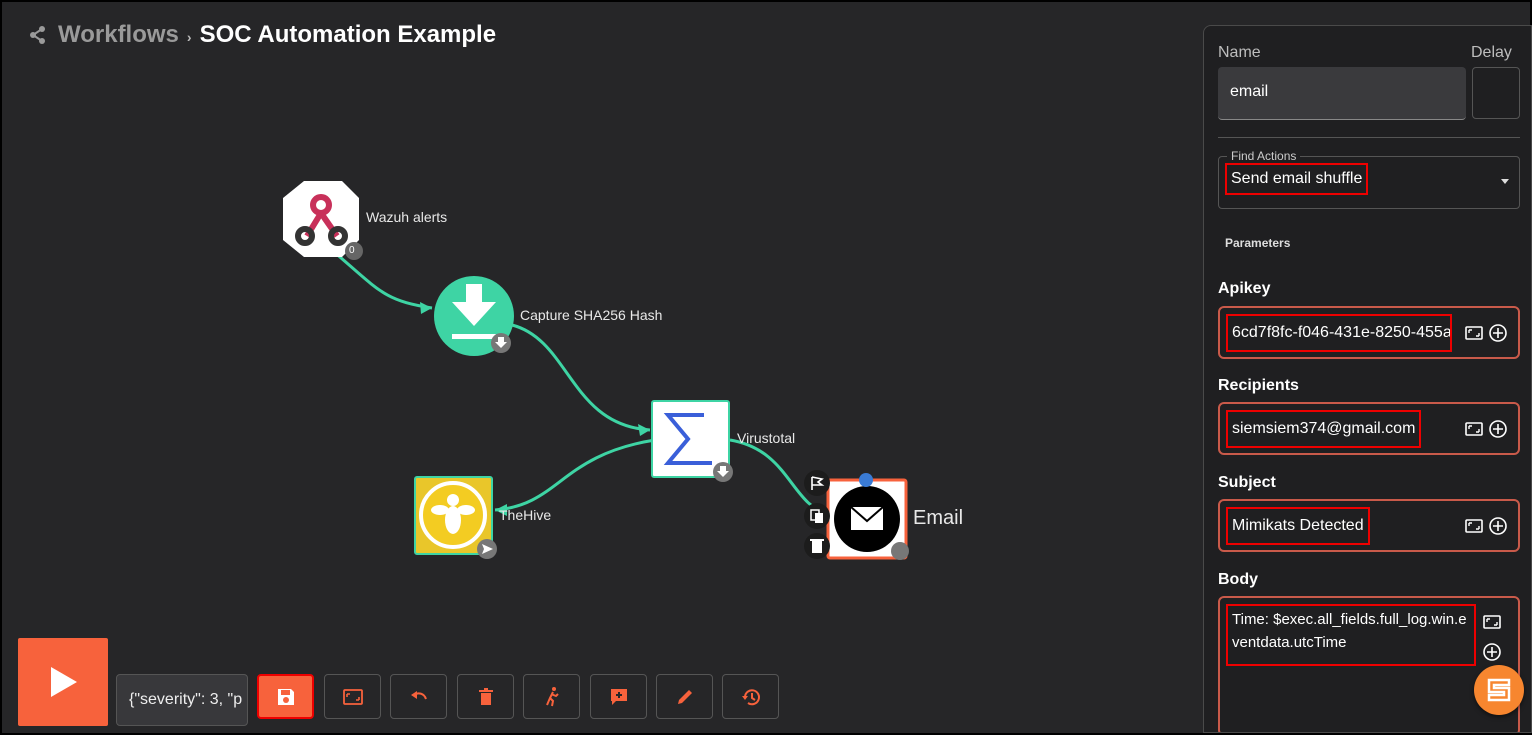 The image size is (1532, 735). Describe the element at coordinates (591, 315) in the screenshot. I see `node-label-capture: Capture SHA256 Hash` at that location.